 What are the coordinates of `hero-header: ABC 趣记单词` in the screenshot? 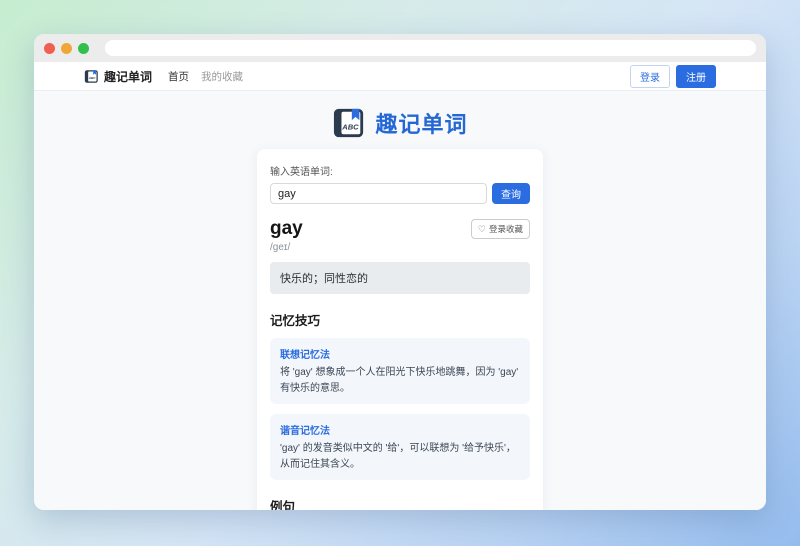 It's located at (400, 116).